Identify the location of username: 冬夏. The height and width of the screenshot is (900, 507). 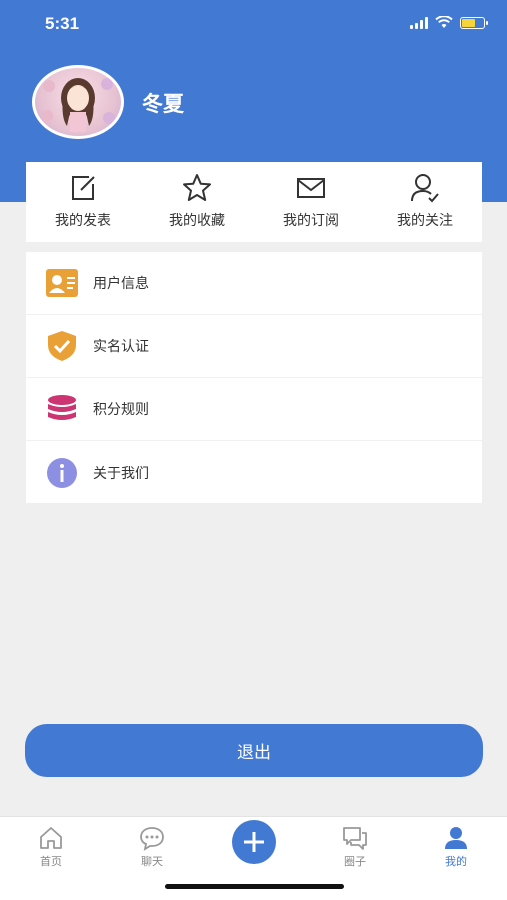
(163, 104).